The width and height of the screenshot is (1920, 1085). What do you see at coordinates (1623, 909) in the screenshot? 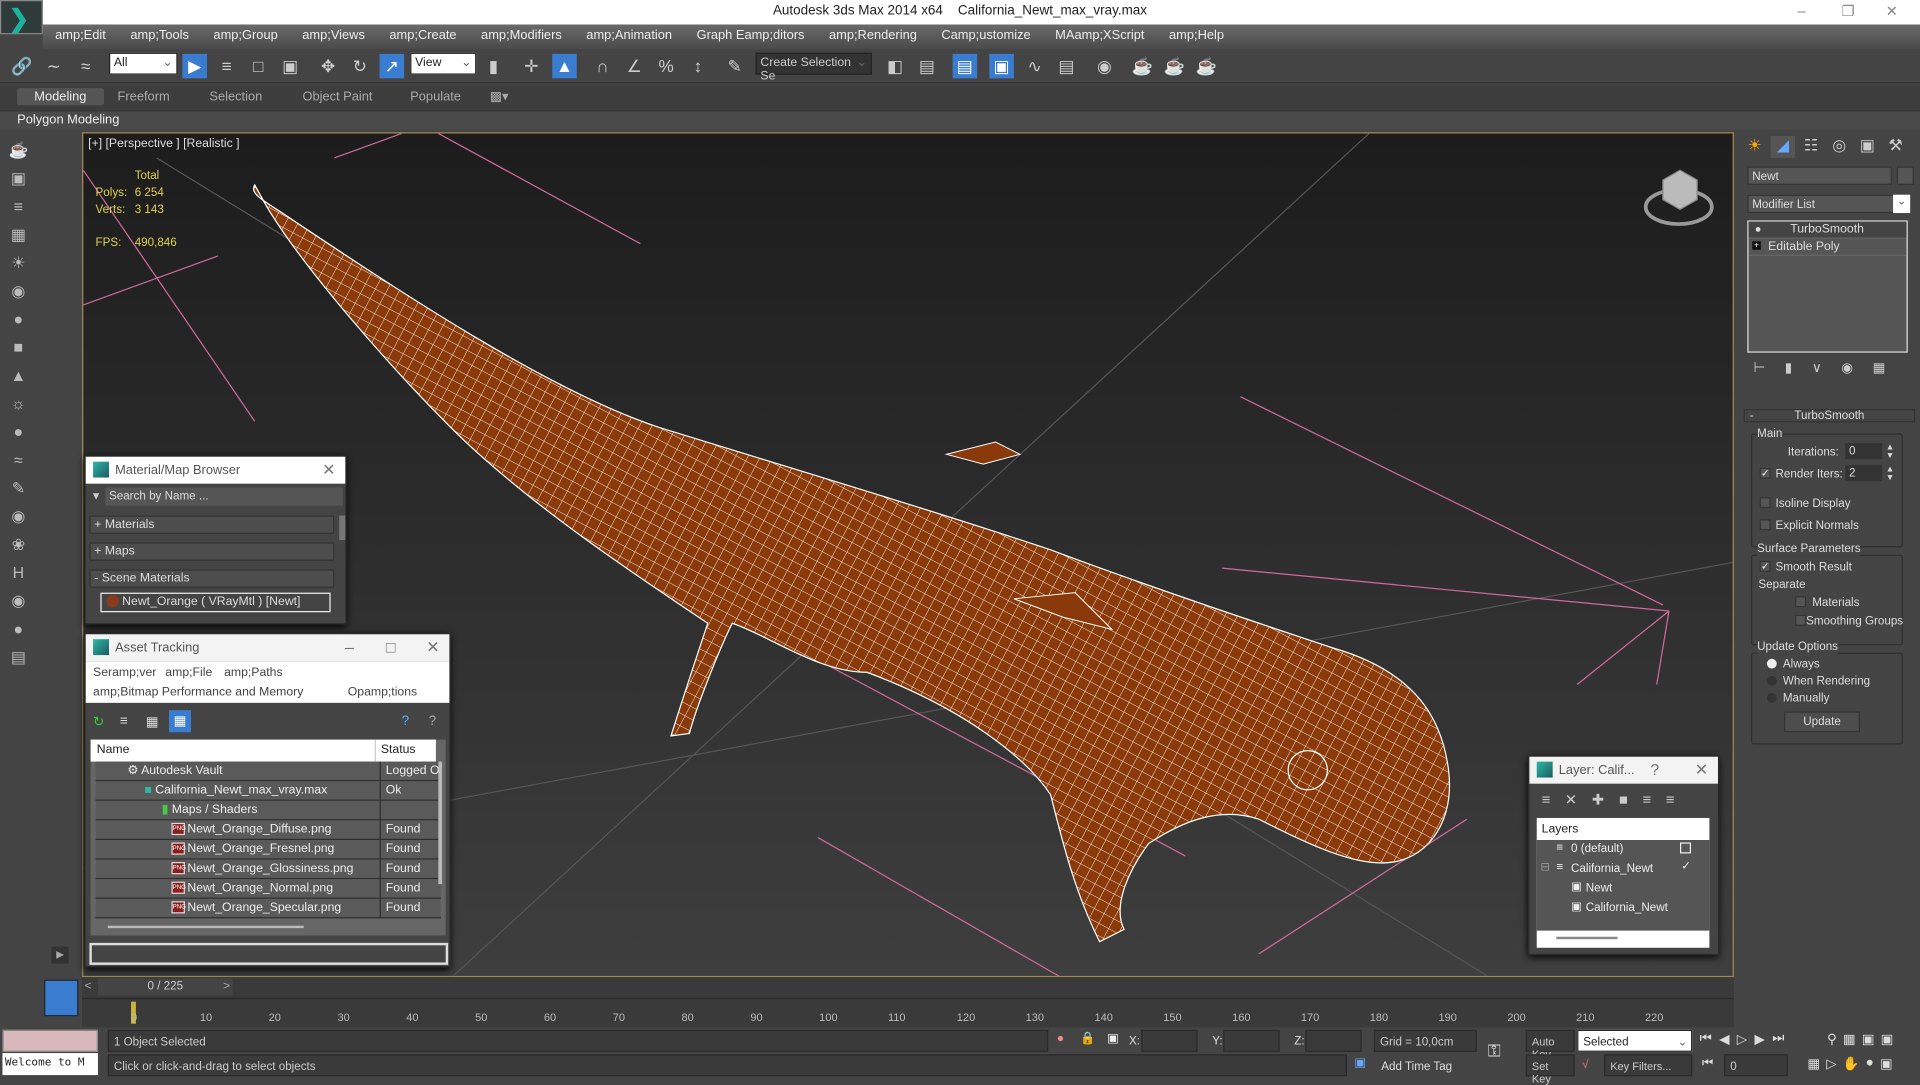
I see `layer-row: ▣ California_Newt` at bounding box center [1623, 909].